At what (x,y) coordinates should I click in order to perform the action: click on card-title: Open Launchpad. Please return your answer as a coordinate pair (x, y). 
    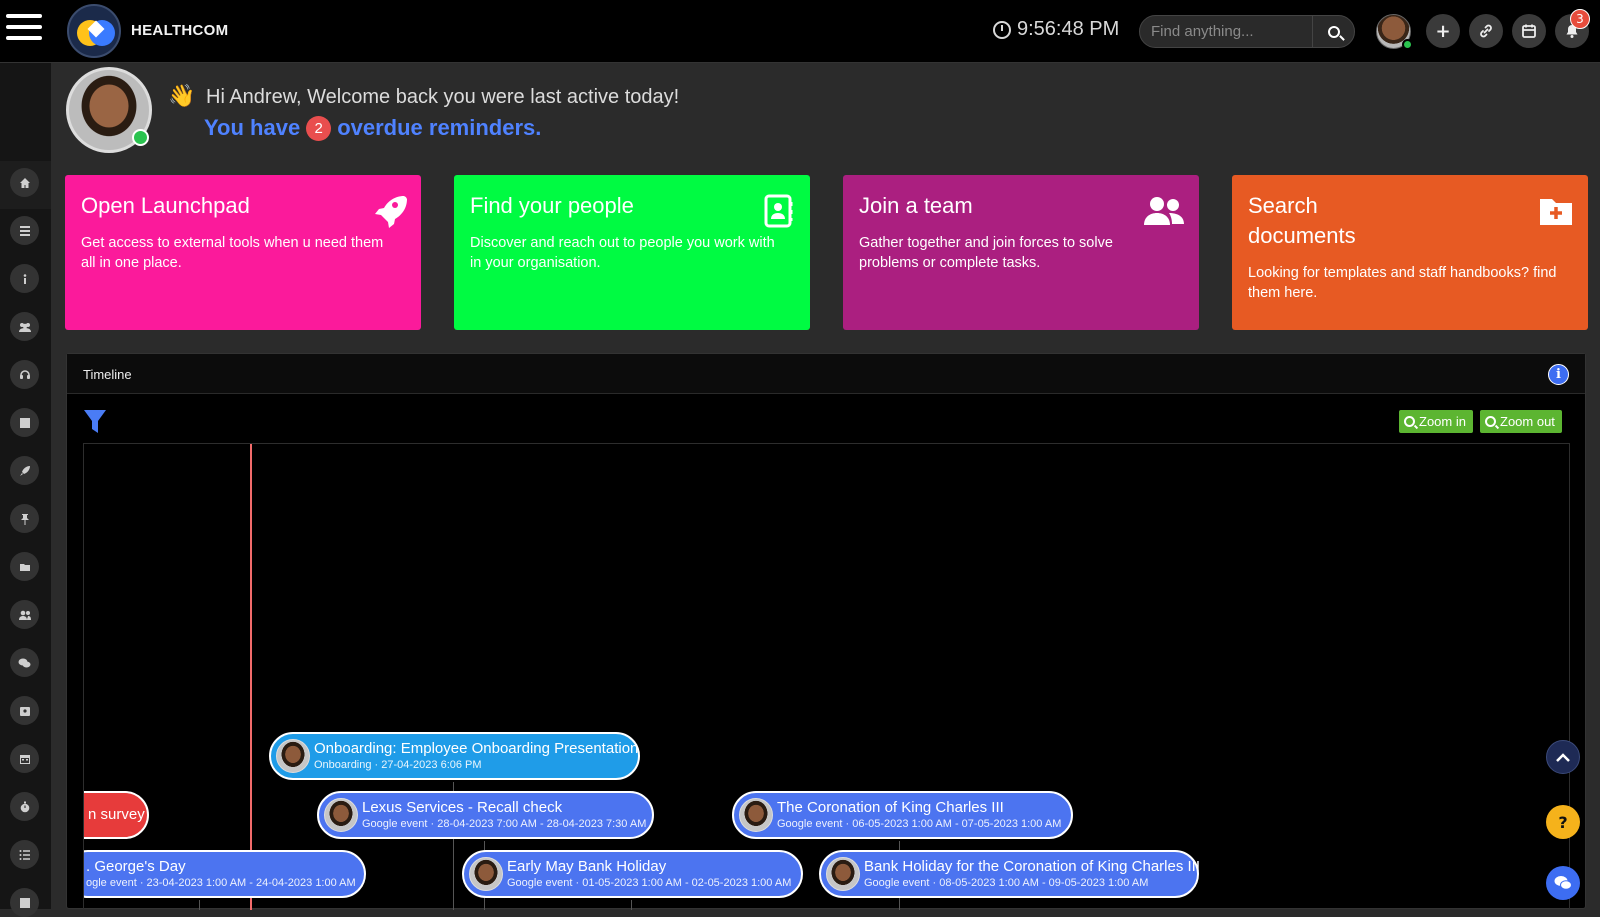
    Looking at the image, I should click on (165, 205).